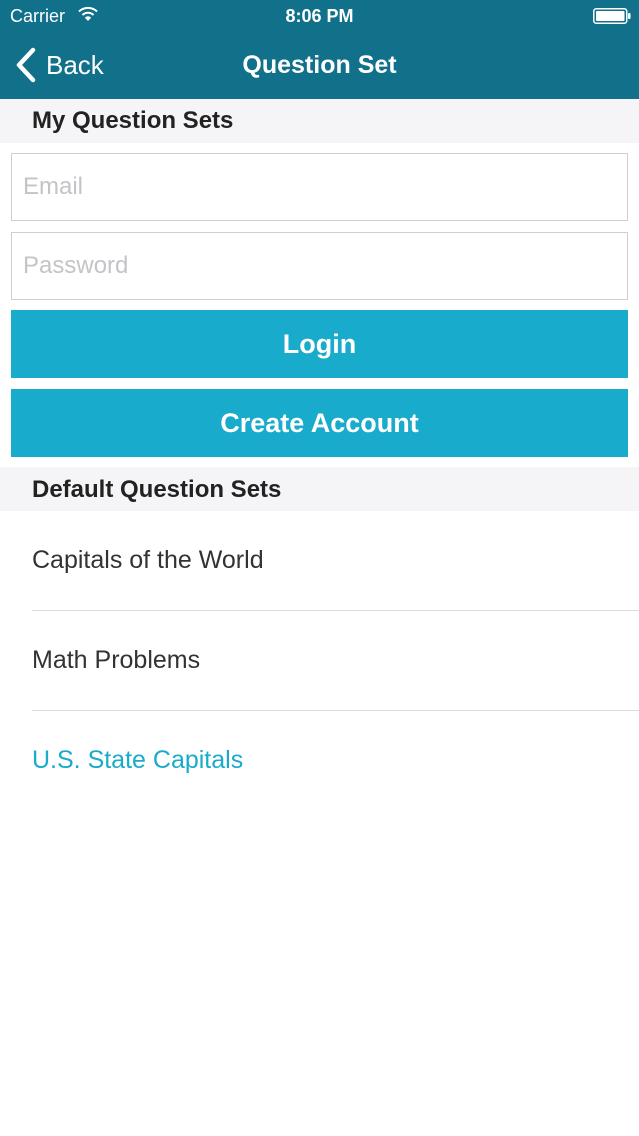 The width and height of the screenshot is (639, 1136). I want to click on status-time: 8:06 PM, so click(319, 16).